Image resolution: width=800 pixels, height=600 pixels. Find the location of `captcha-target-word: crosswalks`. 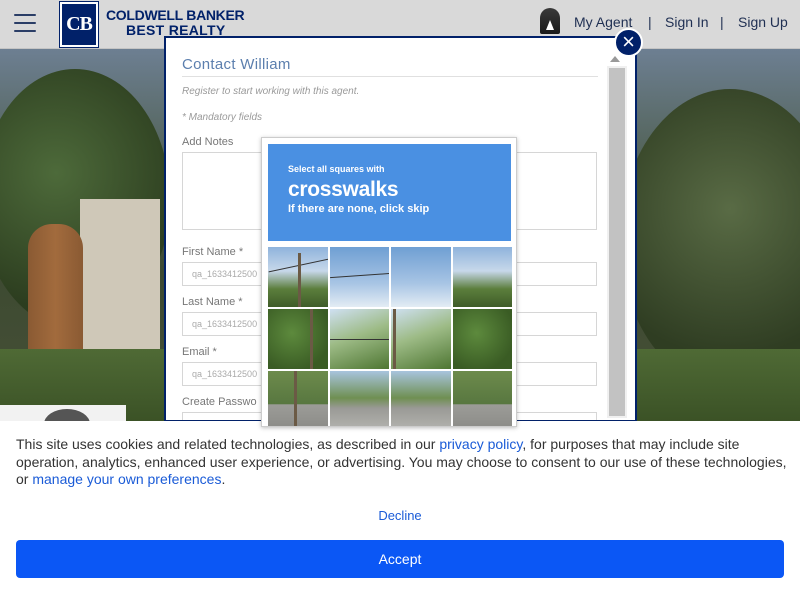

captcha-target-word: crosswalks is located at coordinates (343, 189).